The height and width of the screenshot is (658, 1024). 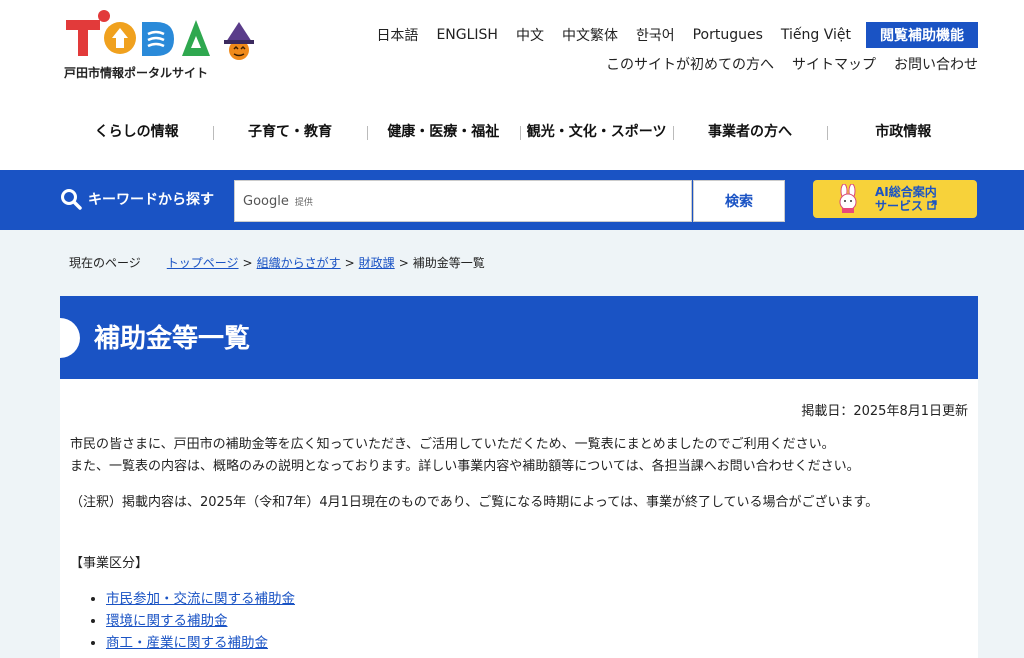 What do you see at coordinates (266, 201) in the screenshot?
I see `google-brand-text: Google` at bounding box center [266, 201].